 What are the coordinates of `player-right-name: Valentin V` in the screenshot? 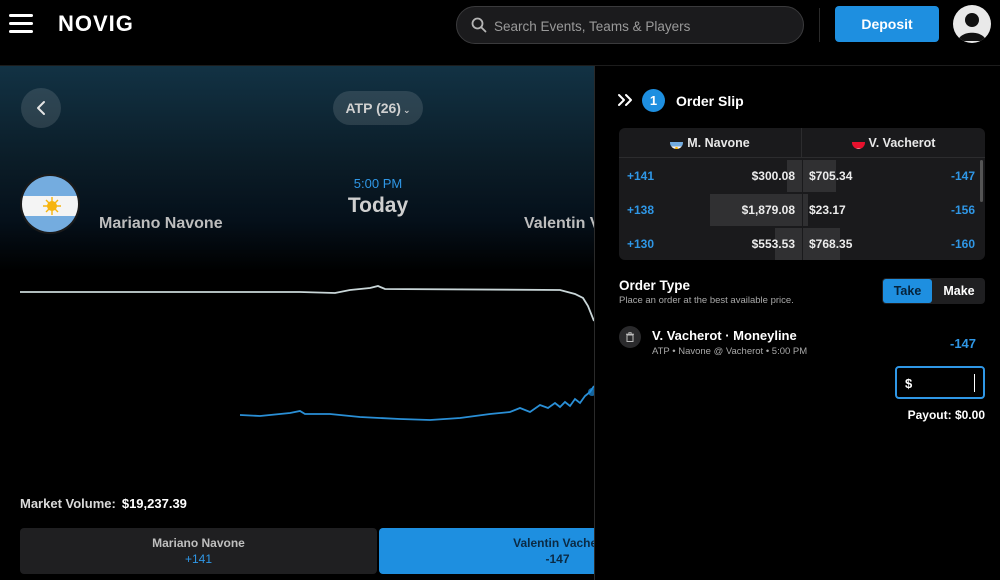 It's located at (559, 223).